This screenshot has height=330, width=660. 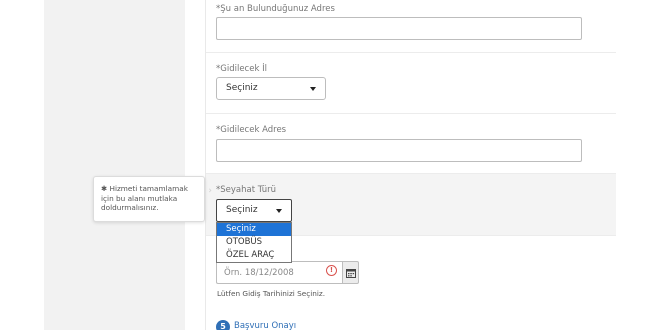 What do you see at coordinates (275, 9) in the screenshot?
I see `current-address-label: *Şu an Bulunduğunuz Adres` at bounding box center [275, 9].